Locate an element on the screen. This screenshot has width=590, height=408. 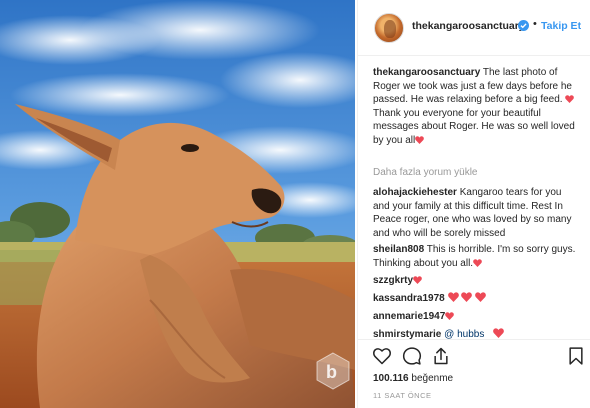
comment-username: sheilan808 is located at coordinates (398, 249).